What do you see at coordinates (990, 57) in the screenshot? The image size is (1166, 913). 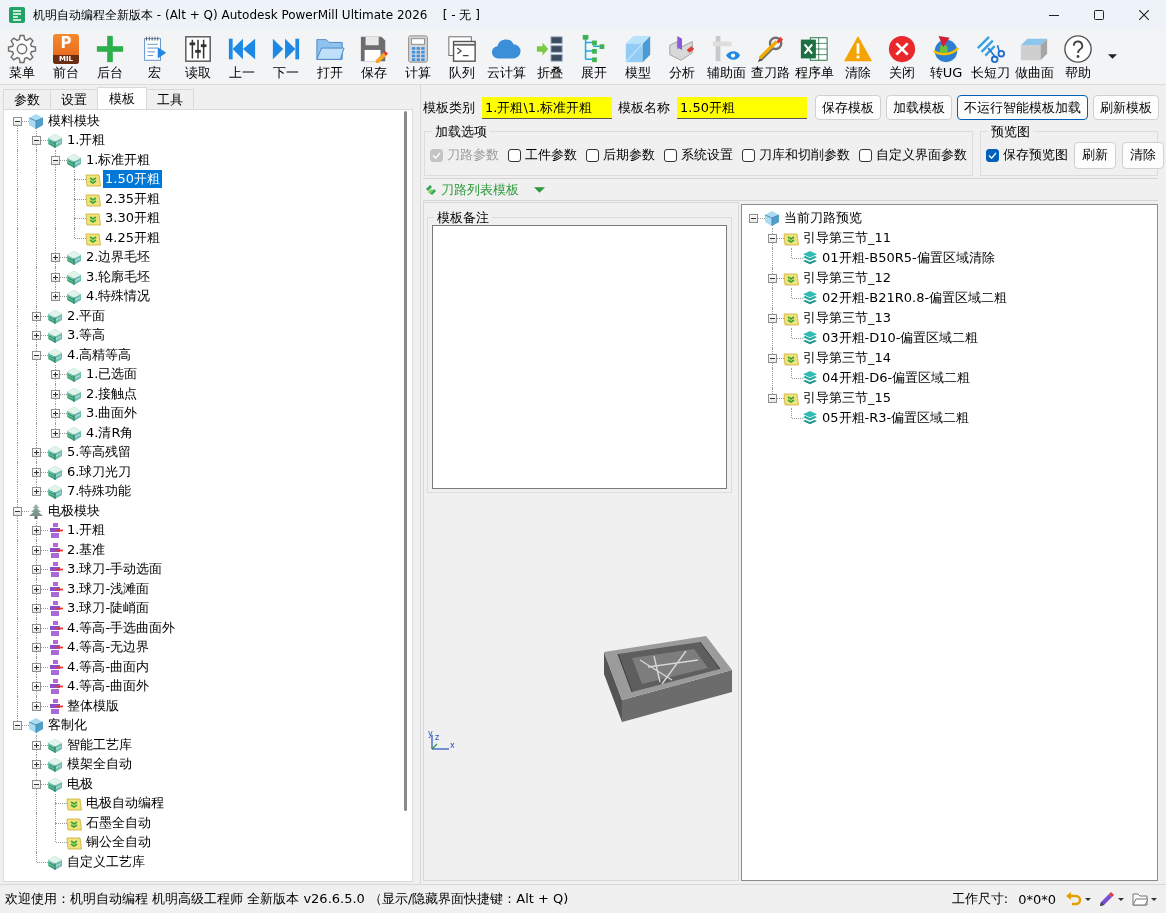 I see `toolbar-button: 长短刀` at bounding box center [990, 57].